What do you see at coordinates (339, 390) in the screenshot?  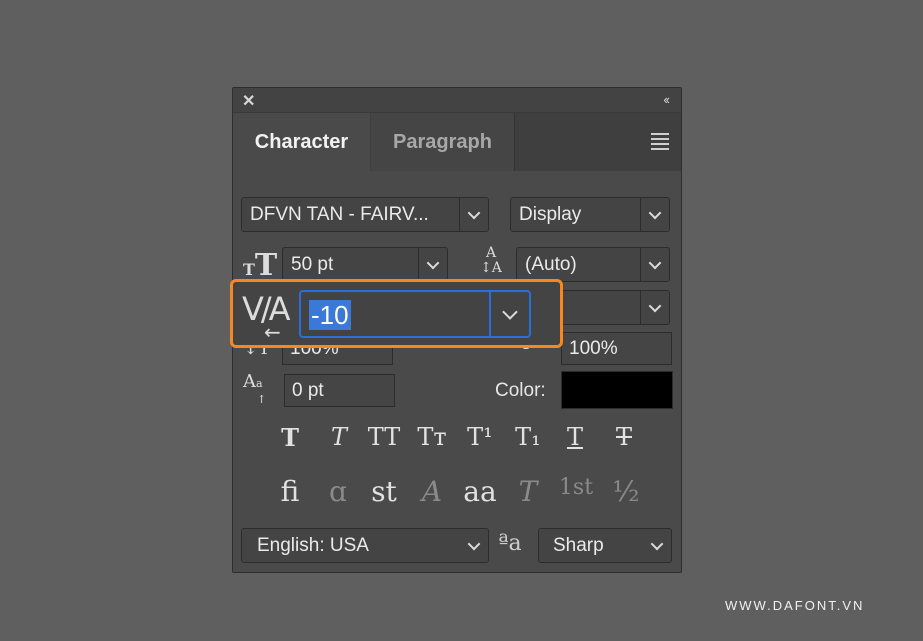 I see `baseline-shift-field: 0 pt` at bounding box center [339, 390].